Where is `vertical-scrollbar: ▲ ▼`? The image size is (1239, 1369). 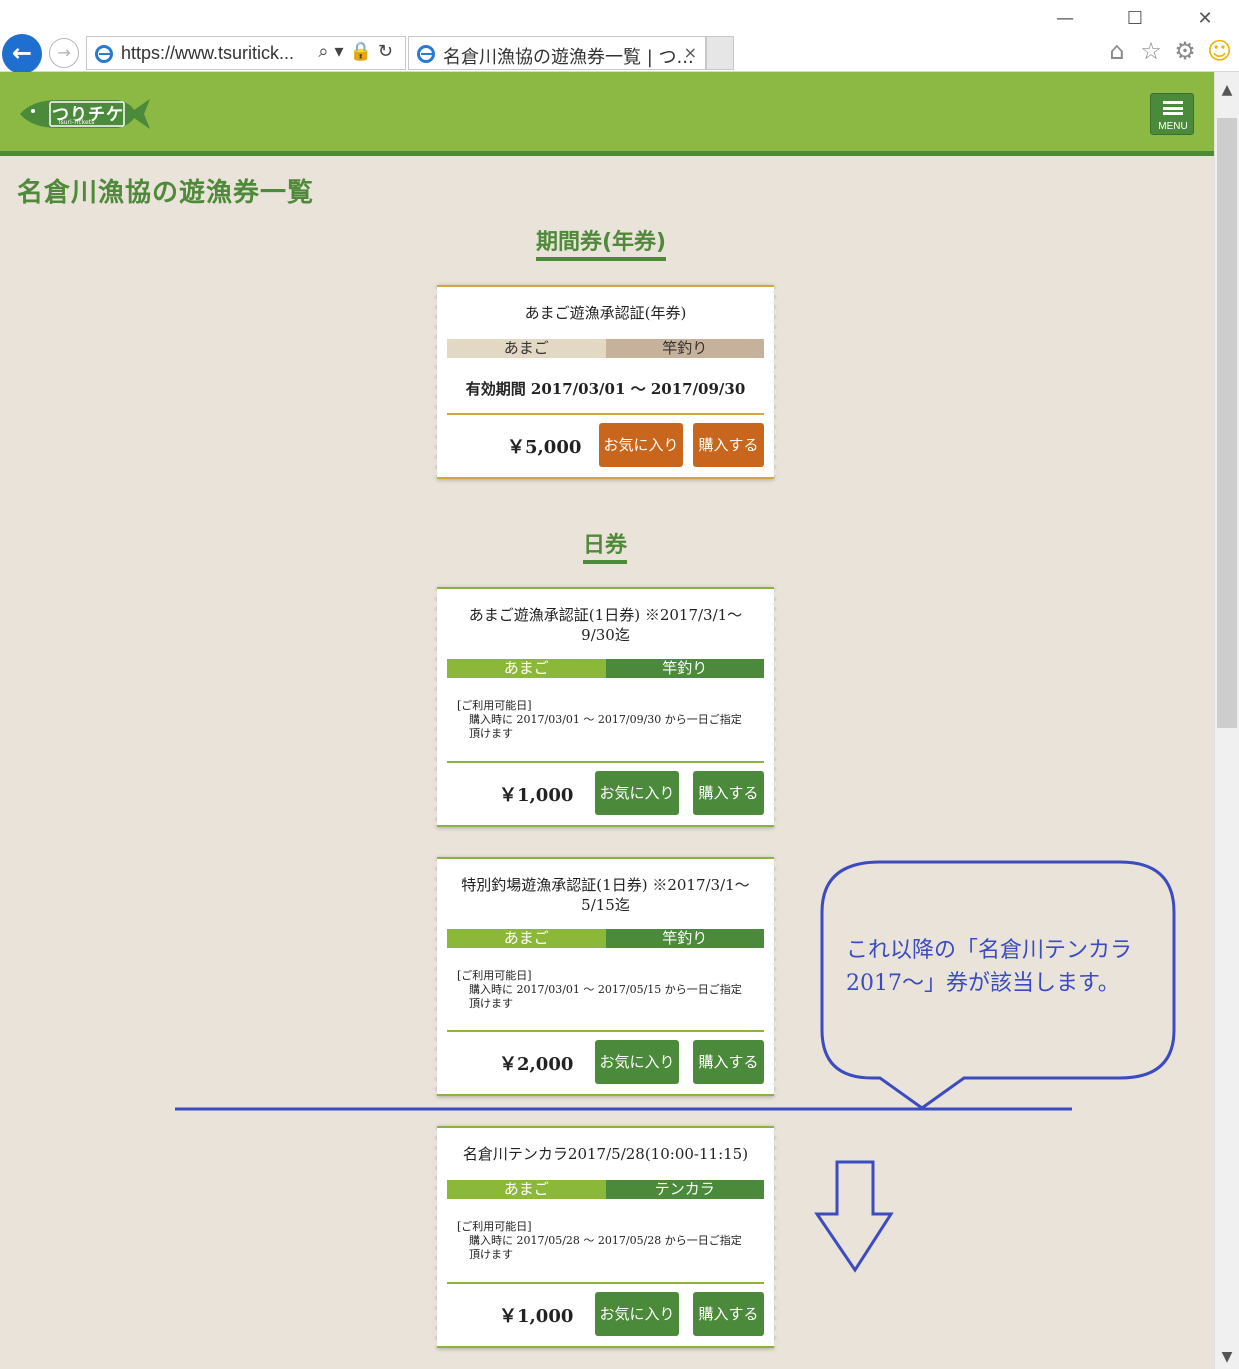 vertical-scrollbar: ▲ ▼ is located at coordinates (1226, 720).